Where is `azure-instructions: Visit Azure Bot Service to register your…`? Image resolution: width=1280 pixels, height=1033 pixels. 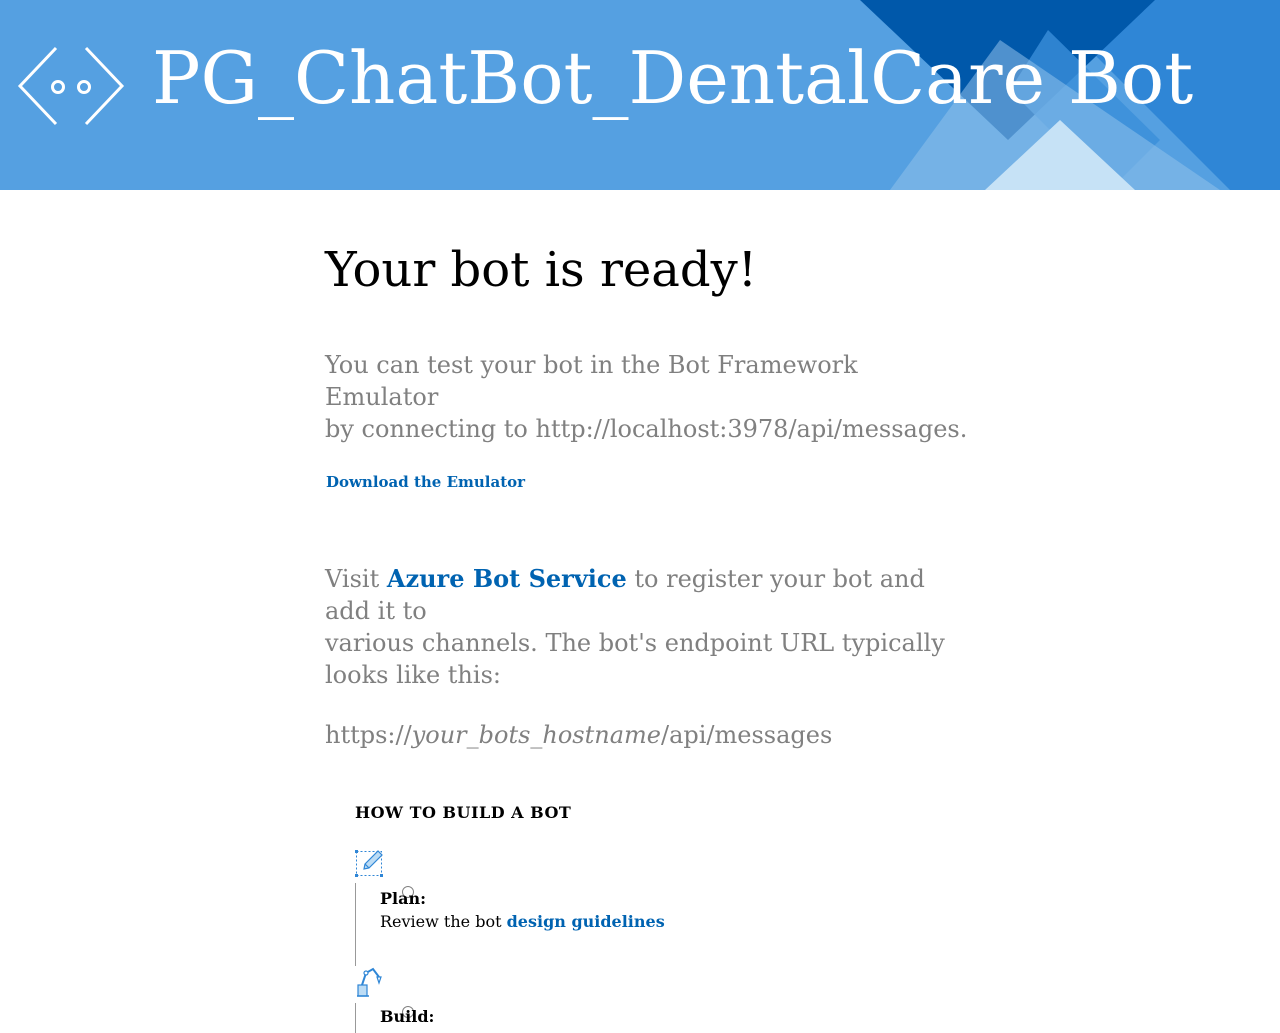 azure-instructions: Visit Azure Bot Service to register your… is located at coordinates (645, 627).